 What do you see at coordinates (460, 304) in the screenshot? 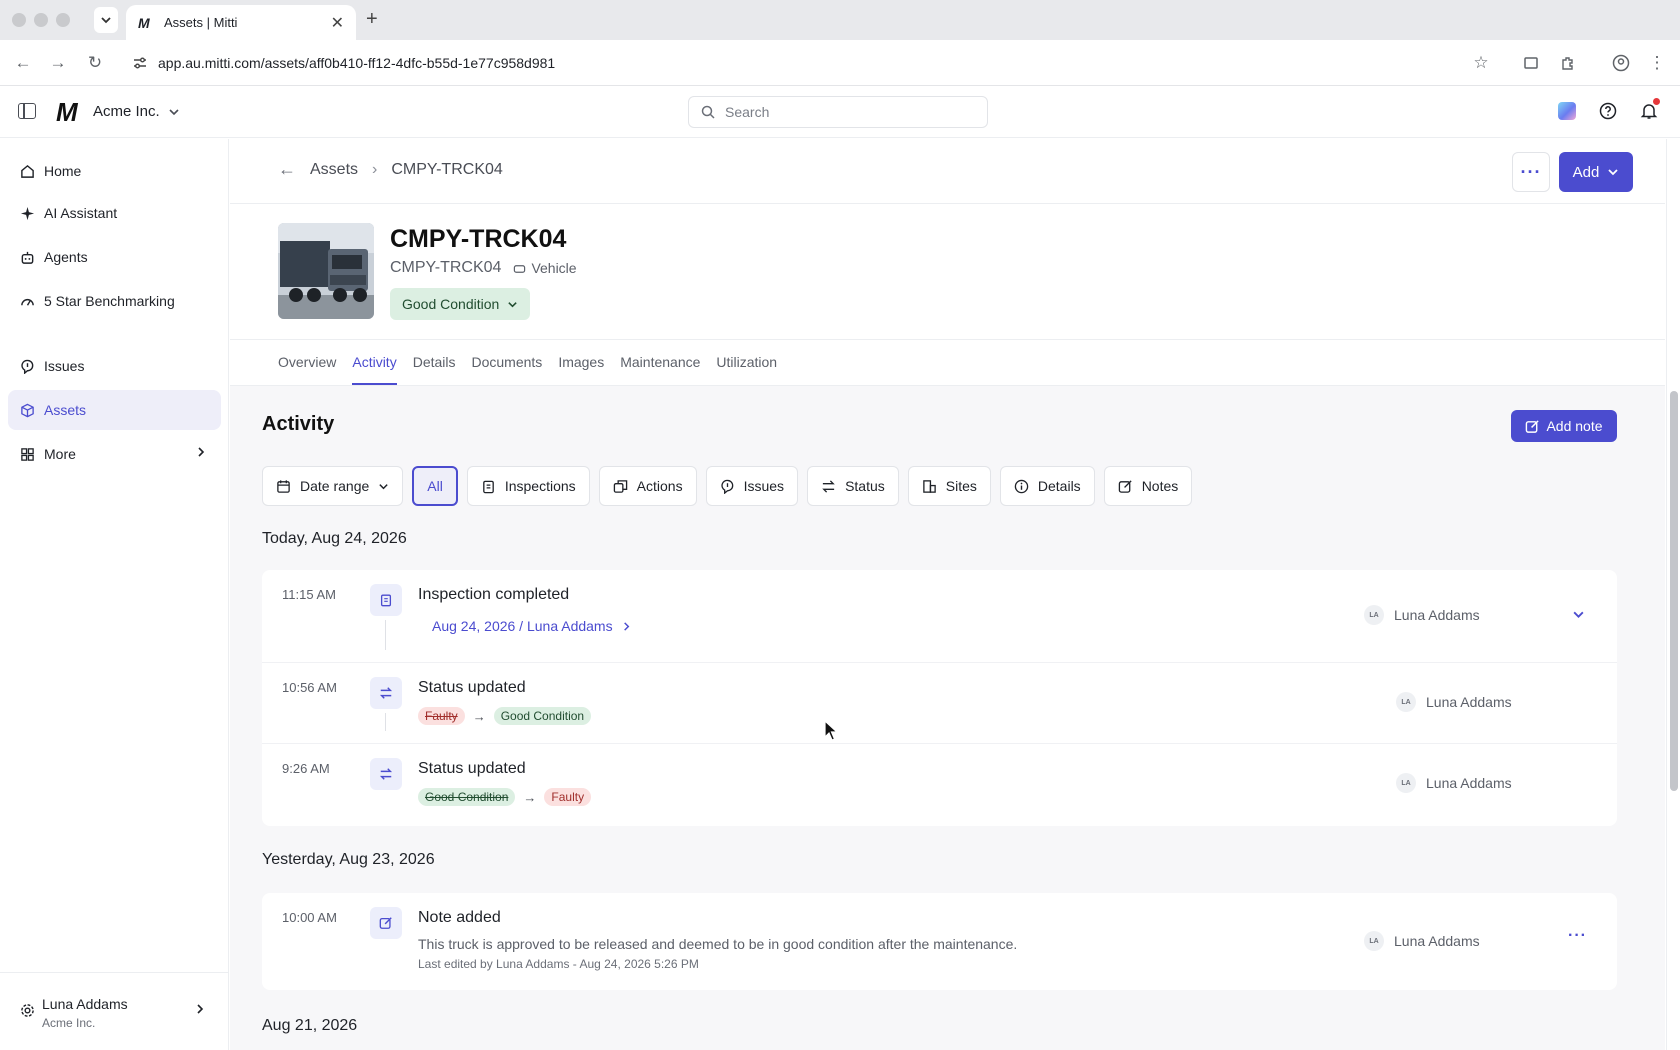
I see `condition-dropdown: Good Condition` at bounding box center [460, 304].